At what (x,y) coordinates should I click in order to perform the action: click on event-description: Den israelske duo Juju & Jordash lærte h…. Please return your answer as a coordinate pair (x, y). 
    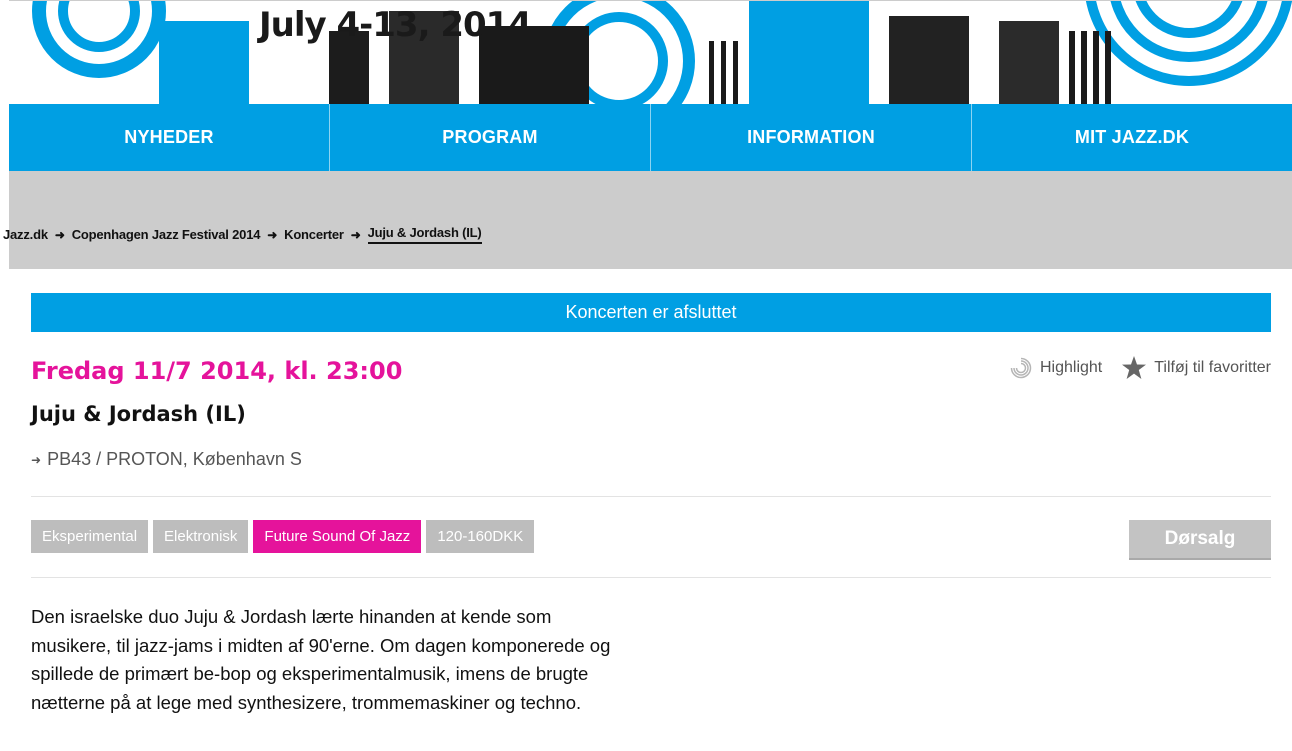
    Looking at the image, I should click on (321, 659).